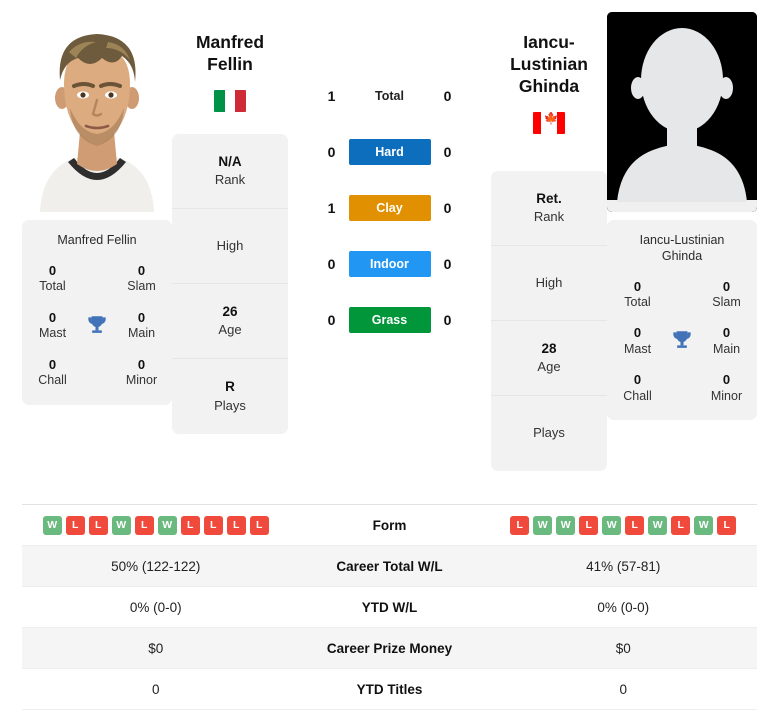 The height and width of the screenshot is (719, 779). Describe the element at coordinates (52, 270) in the screenshot. I see `left-total-value: 0` at that location.